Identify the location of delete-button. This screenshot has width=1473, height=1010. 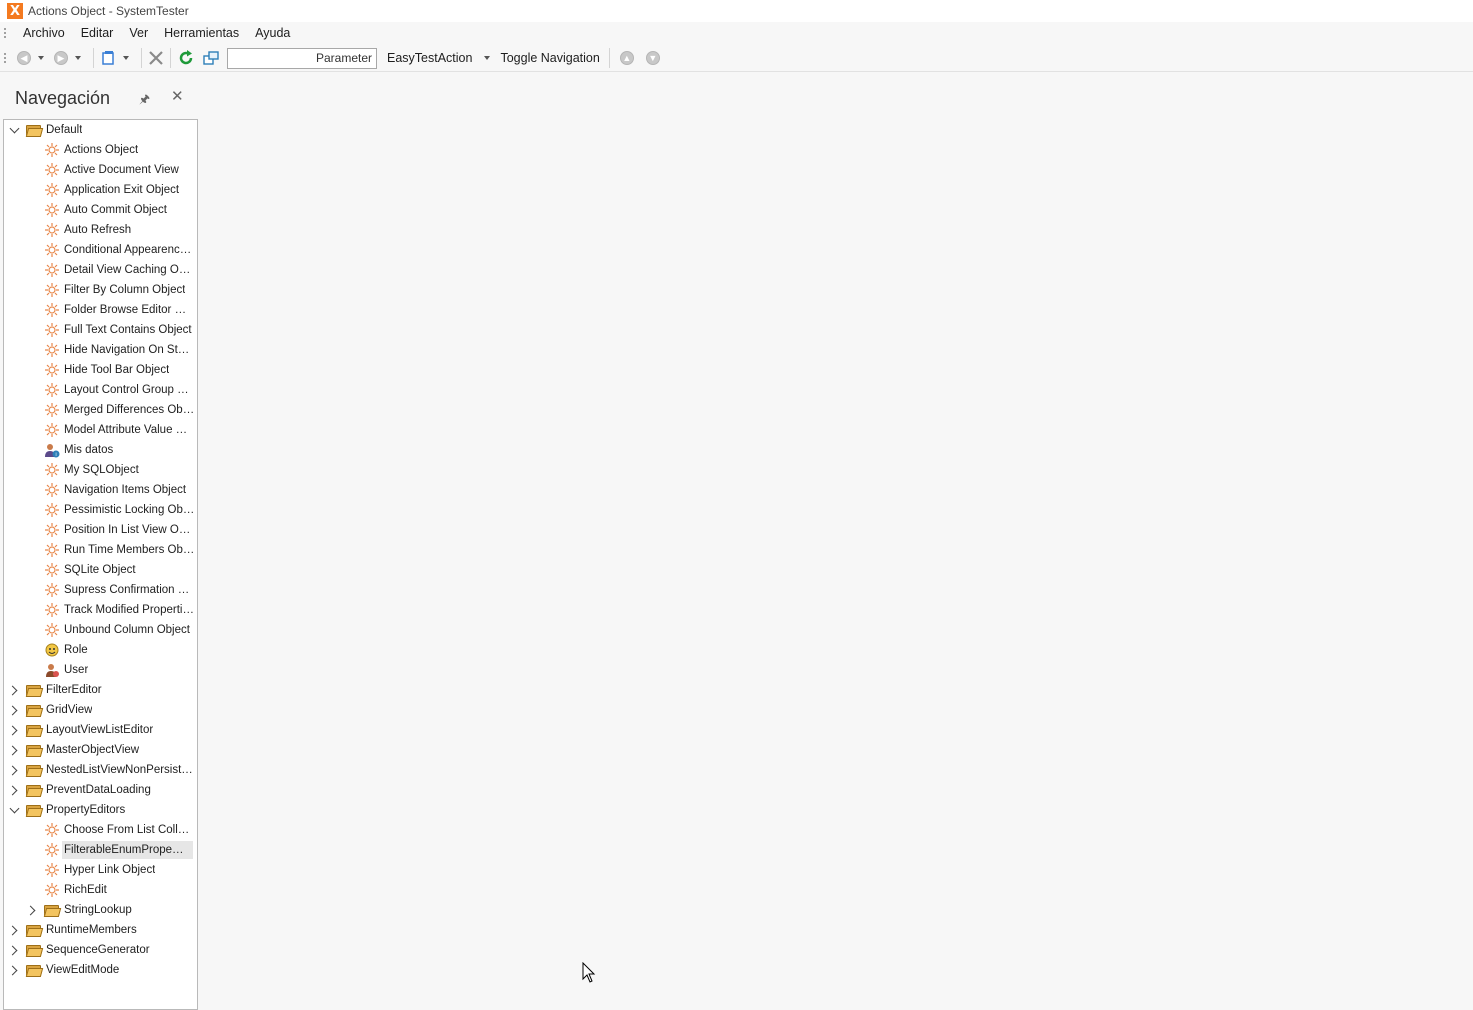
(156, 58).